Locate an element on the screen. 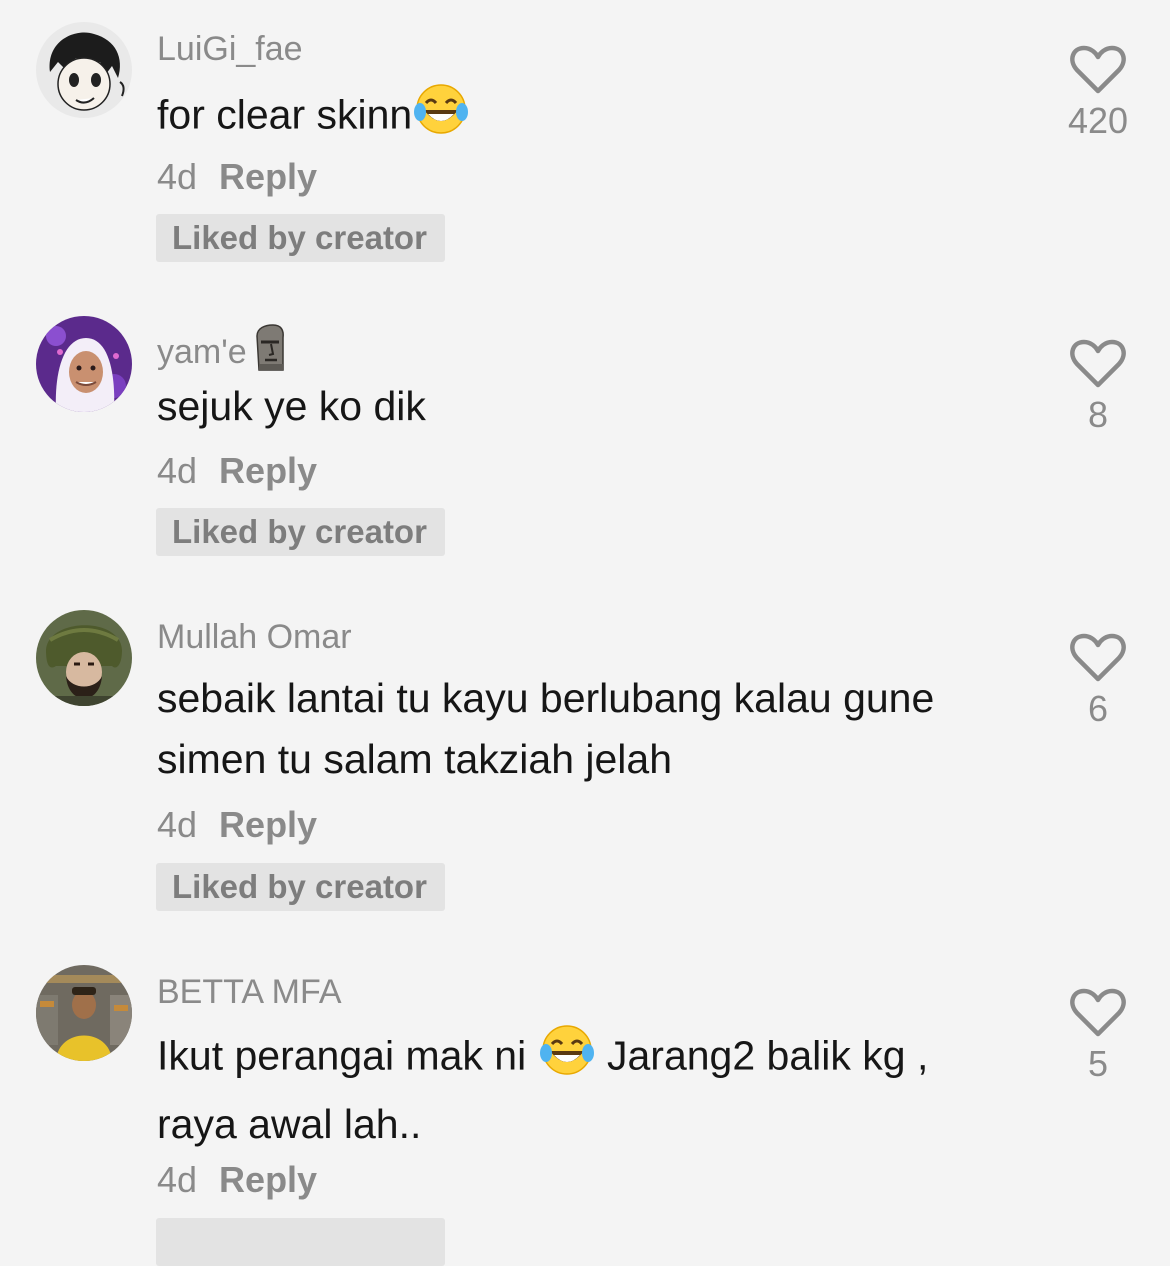  liked-by-creator-badge is located at coordinates (300, 1242).